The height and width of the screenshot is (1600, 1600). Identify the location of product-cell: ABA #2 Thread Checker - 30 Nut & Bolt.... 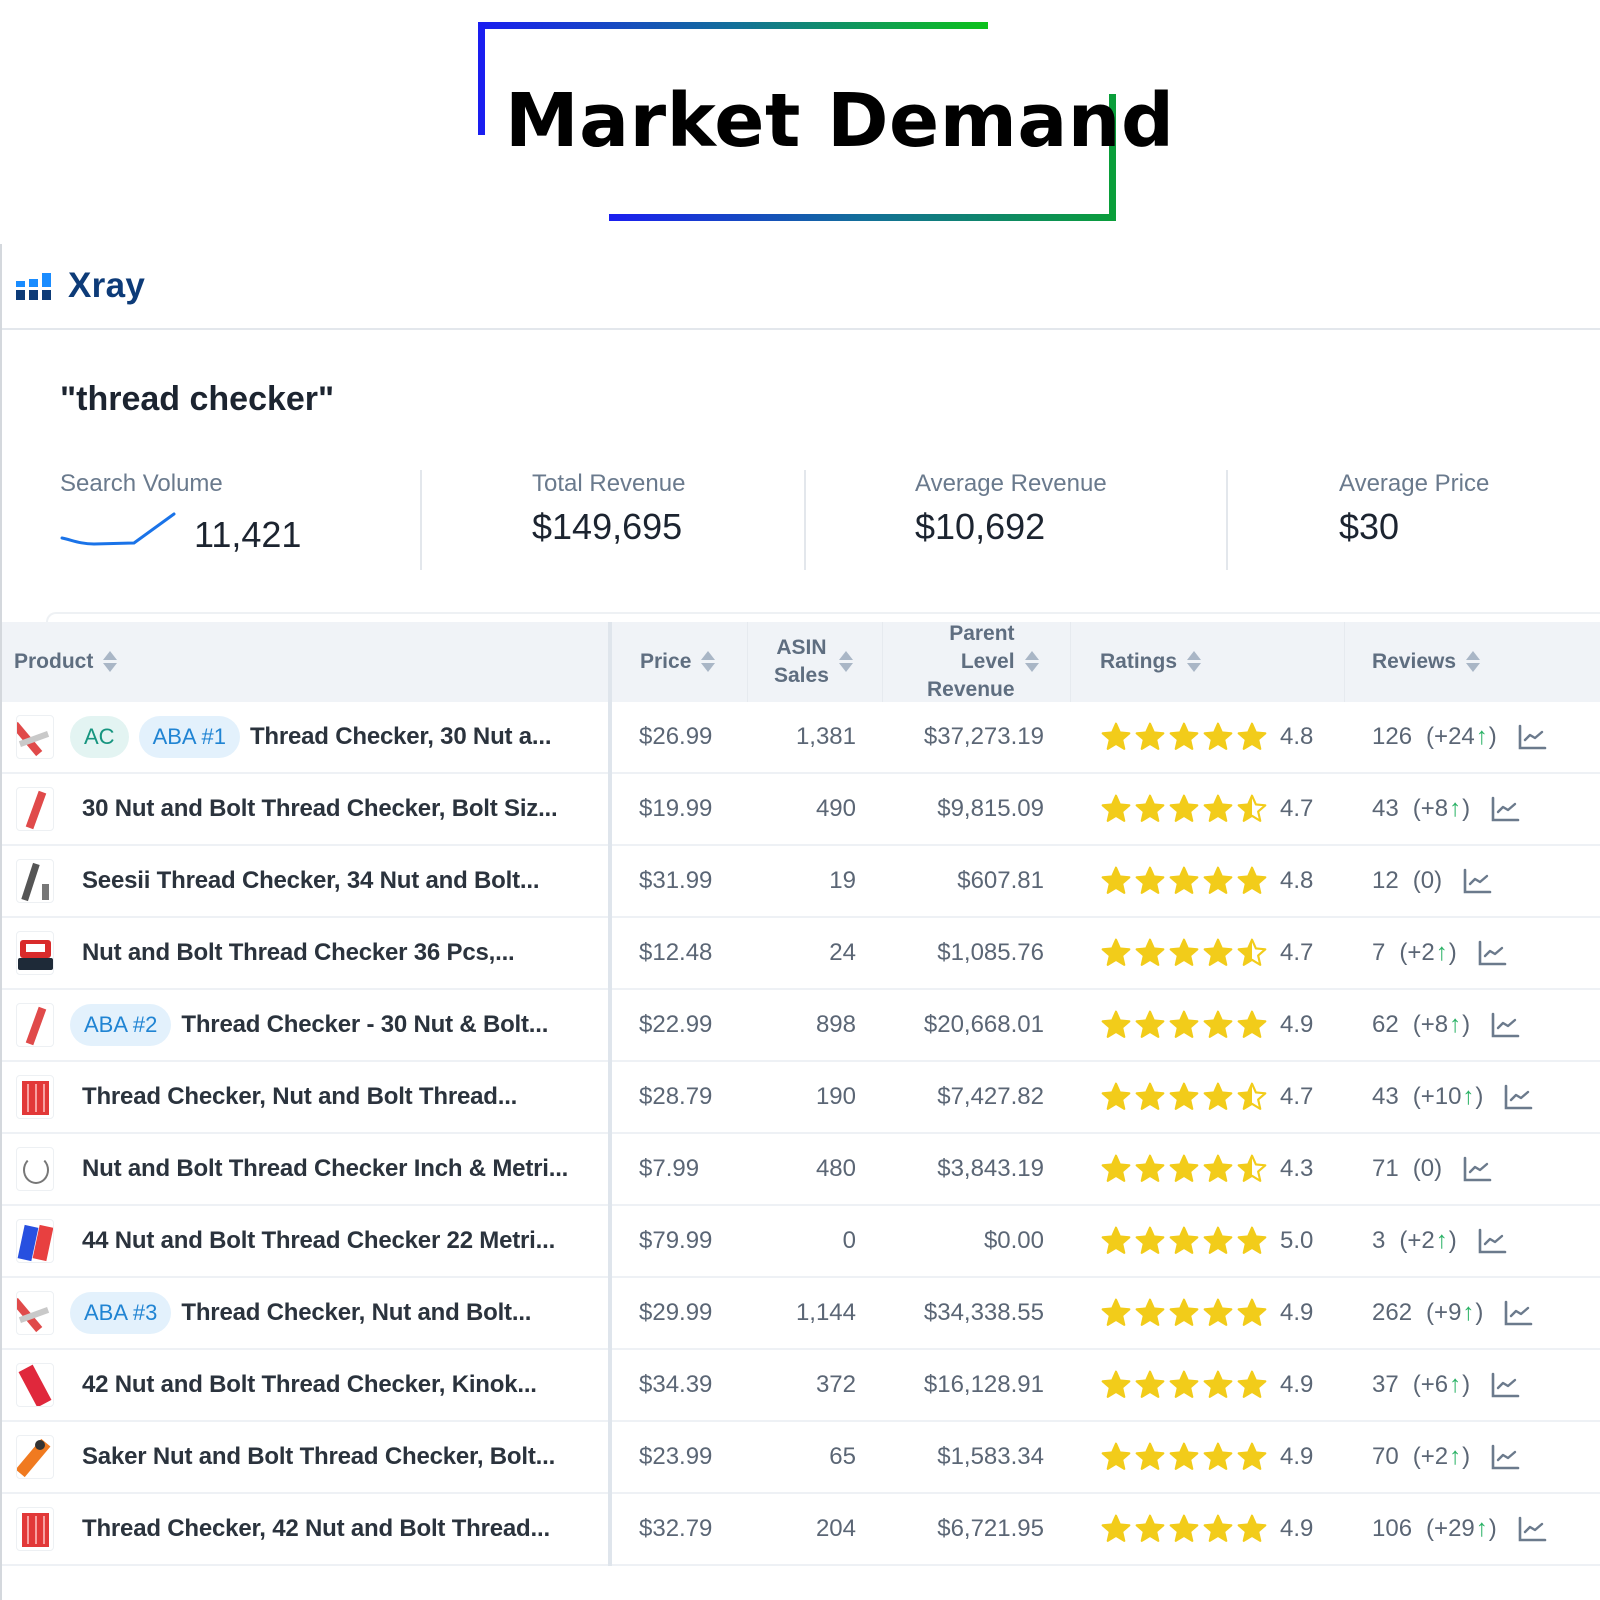
(282, 1025).